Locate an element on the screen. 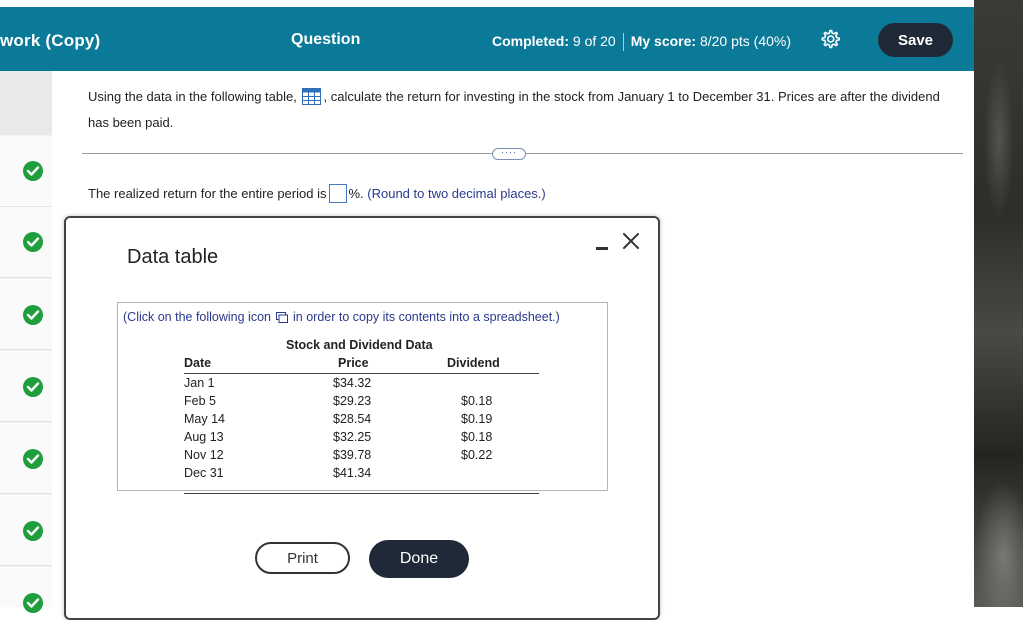 The image size is (1023, 620). question-text-start: Using the data in the following table, is located at coordinates (192, 96).